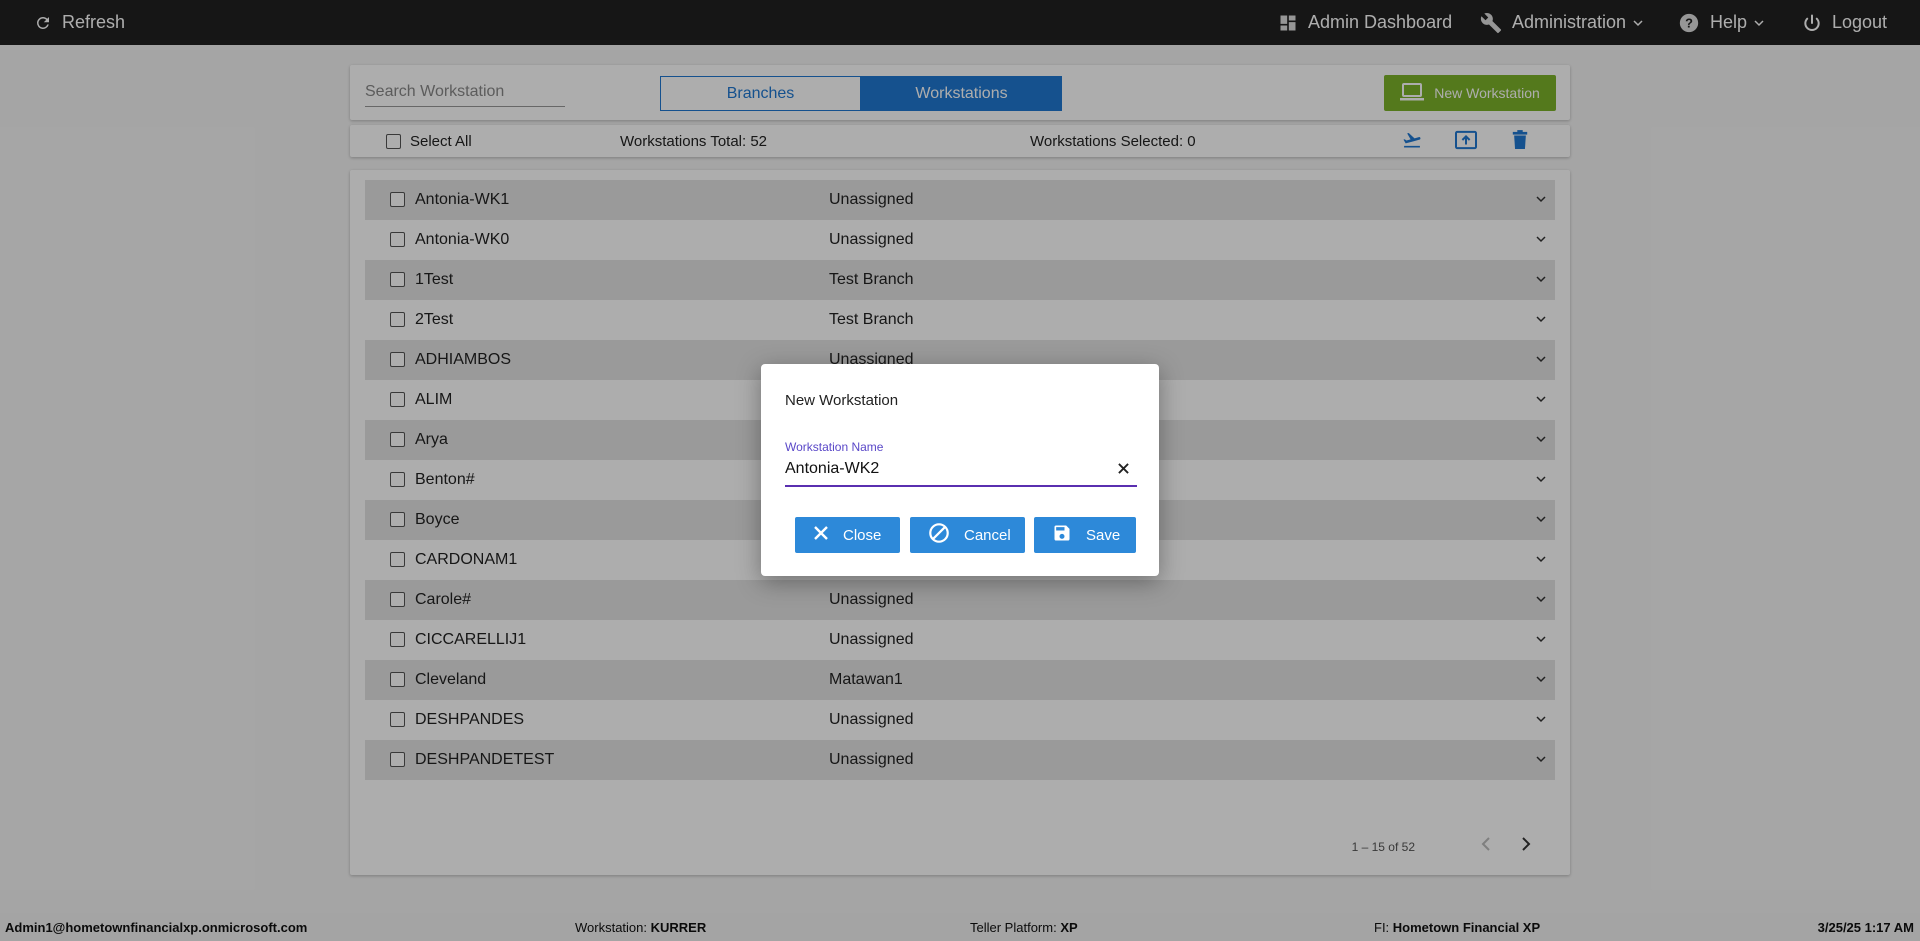 This screenshot has height=941, width=1920. What do you see at coordinates (939, 535) in the screenshot?
I see `block-icon` at bounding box center [939, 535].